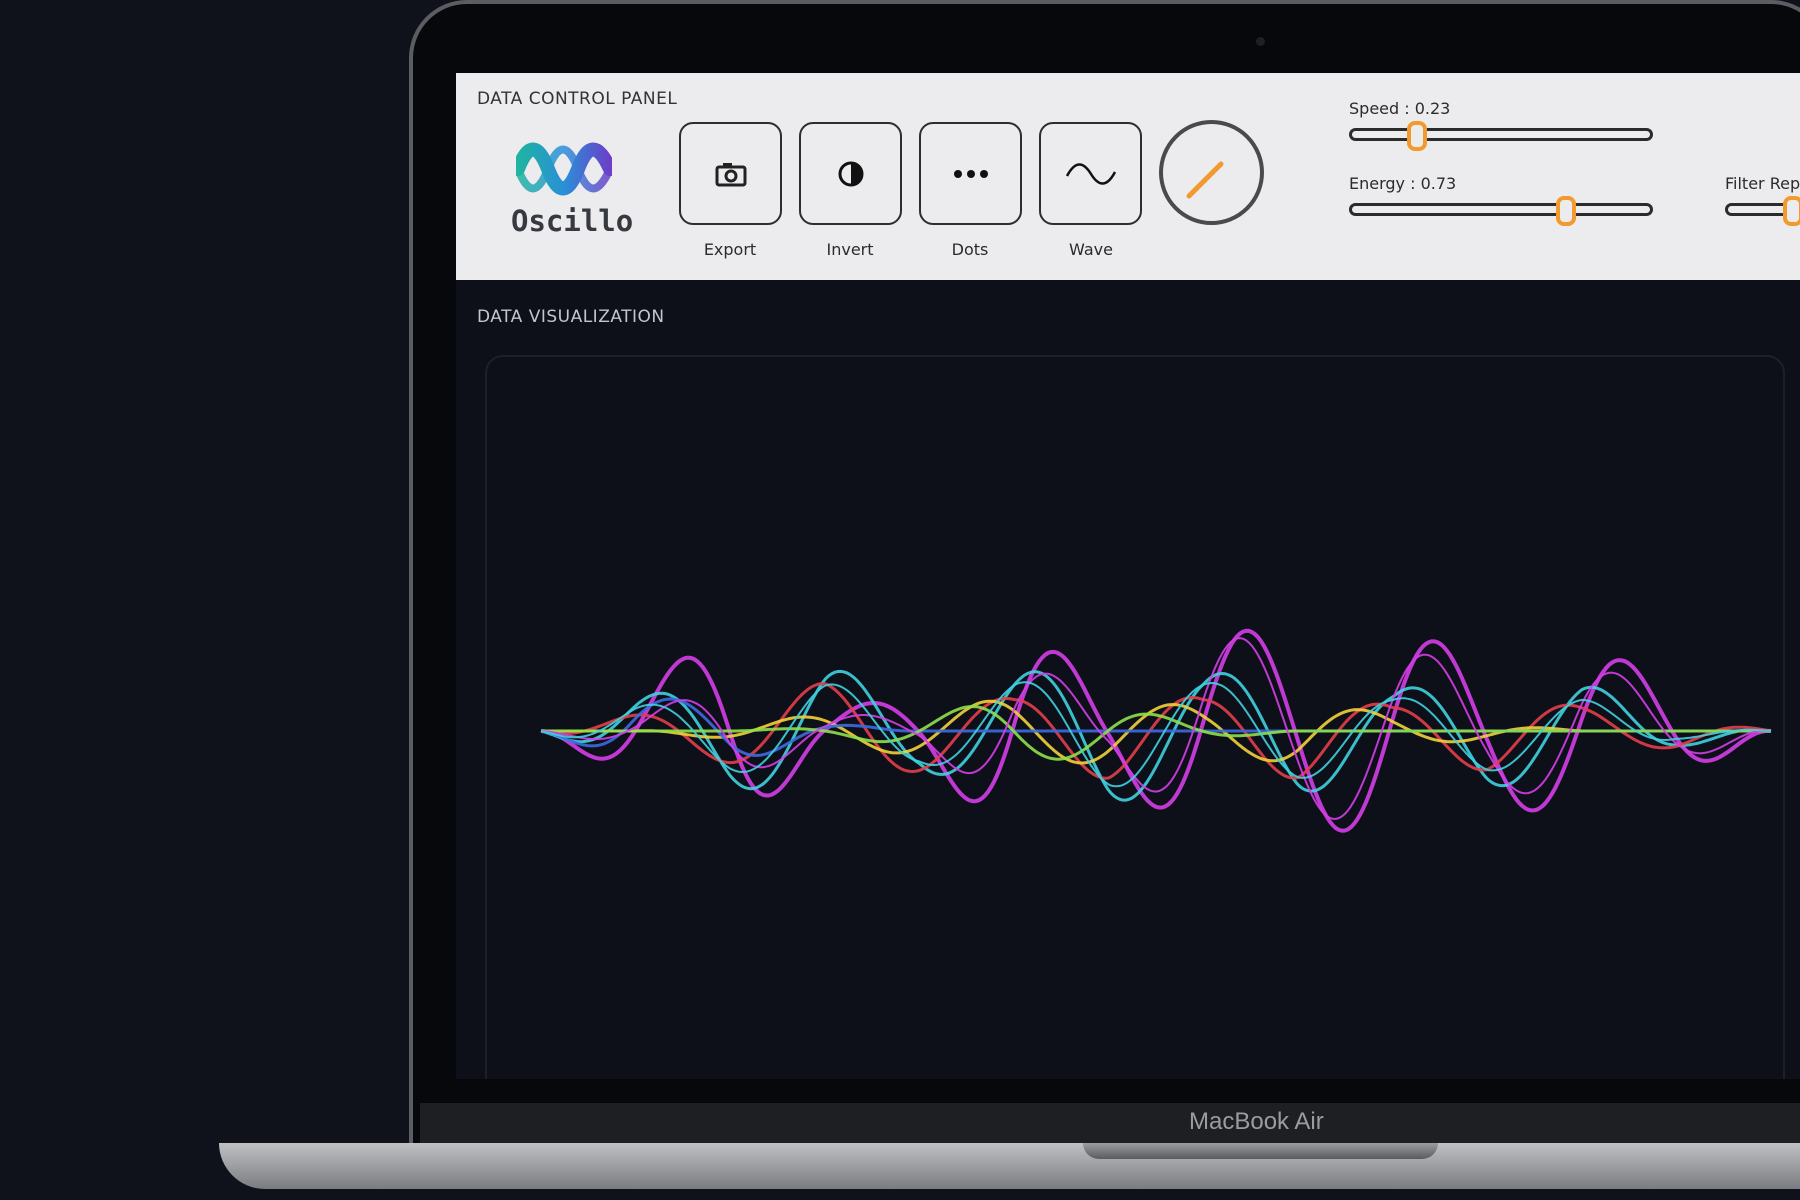 The height and width of the screenshot is (1200, 1800). I want to click on laptop-base, so click(1009, 1166).